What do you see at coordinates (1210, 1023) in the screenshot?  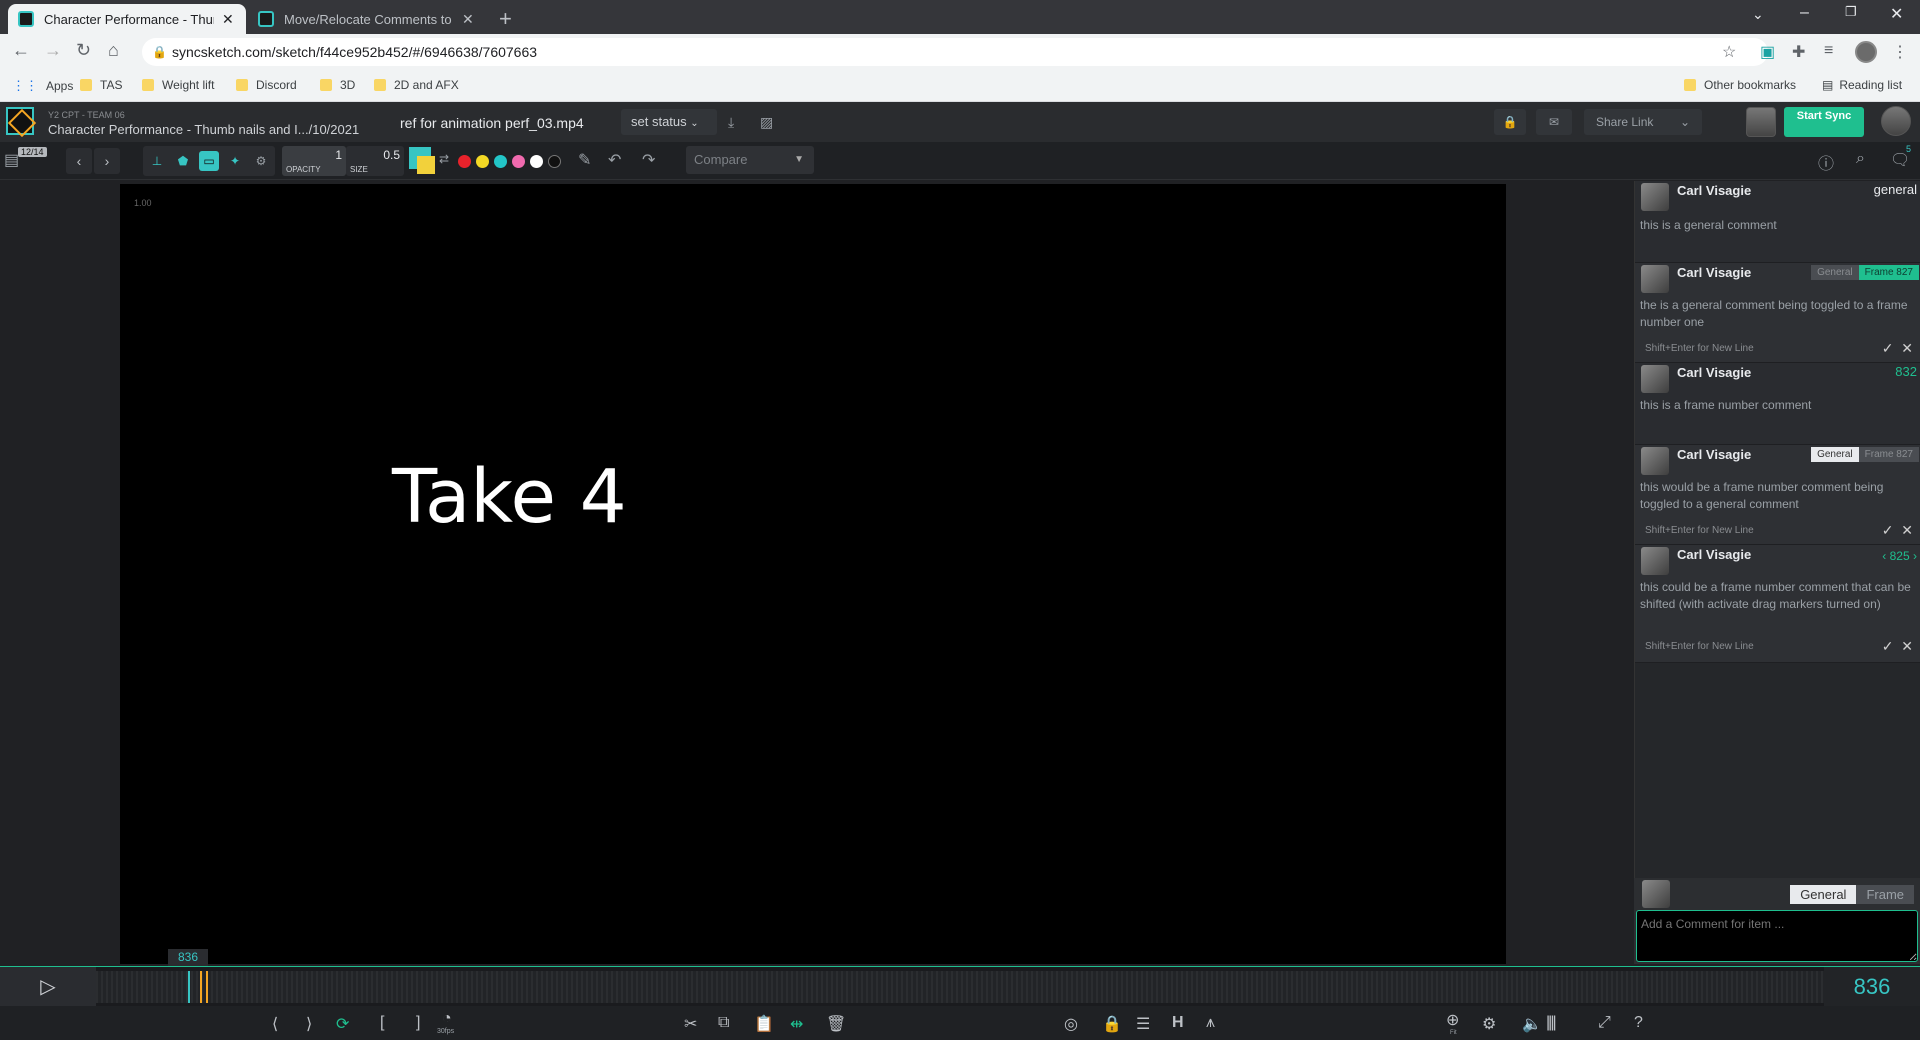 I see `mirror-icon: ⩚` at bounding box center [1210, 1023].